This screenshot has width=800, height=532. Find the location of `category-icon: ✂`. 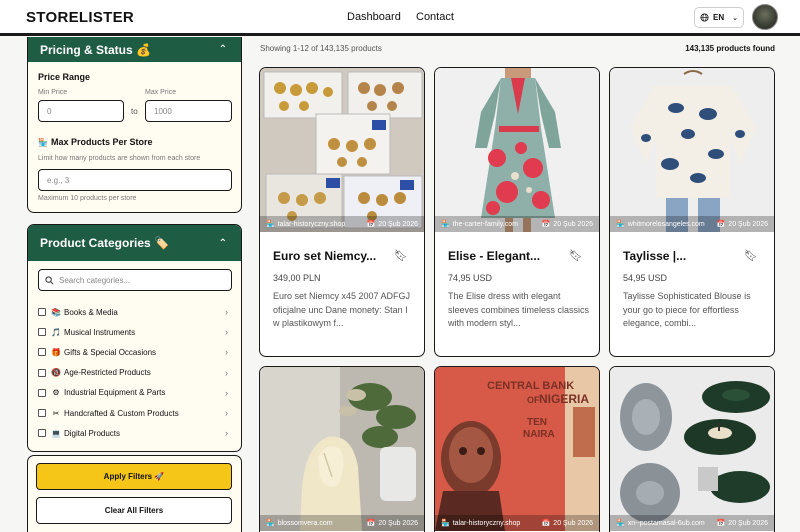

category-icon: ✂ is located at coordinates (56, 413).